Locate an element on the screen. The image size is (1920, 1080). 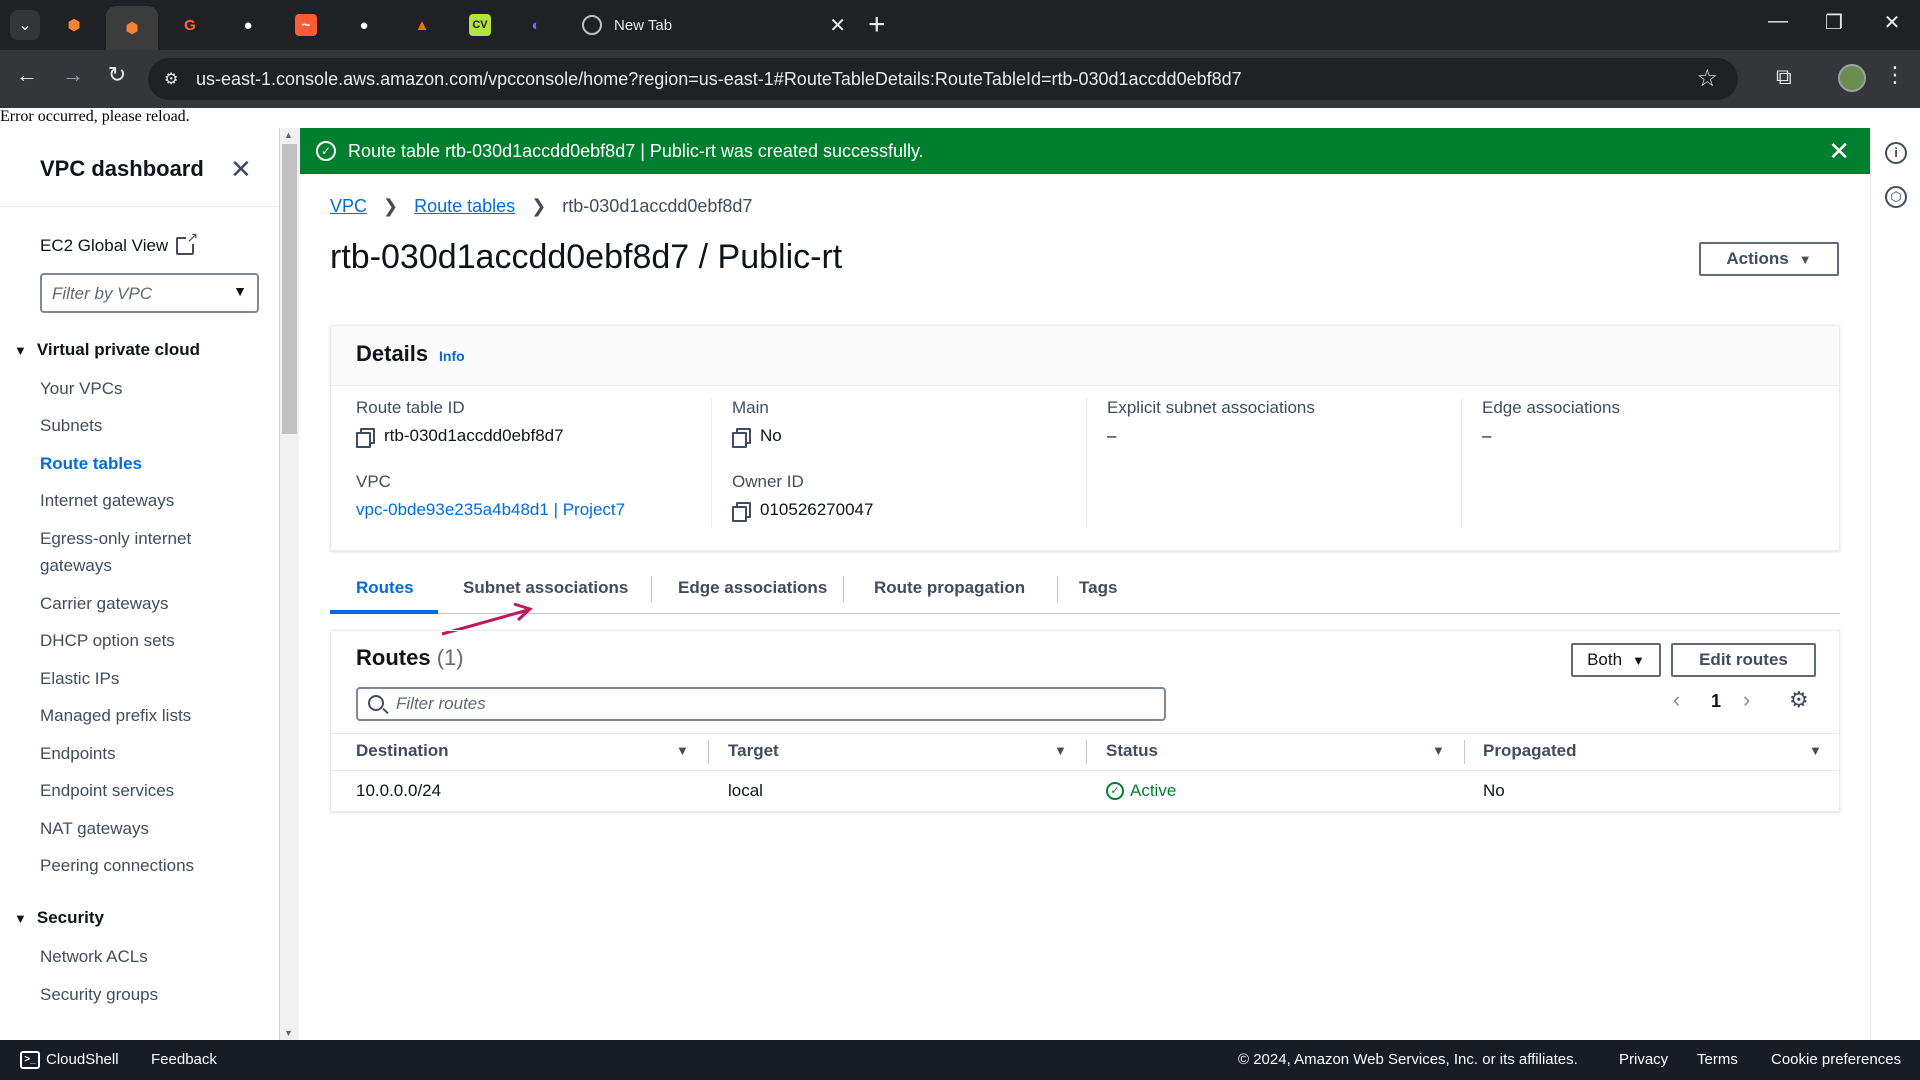
browser-tab-8: CV is located at coordinates (480, 25).